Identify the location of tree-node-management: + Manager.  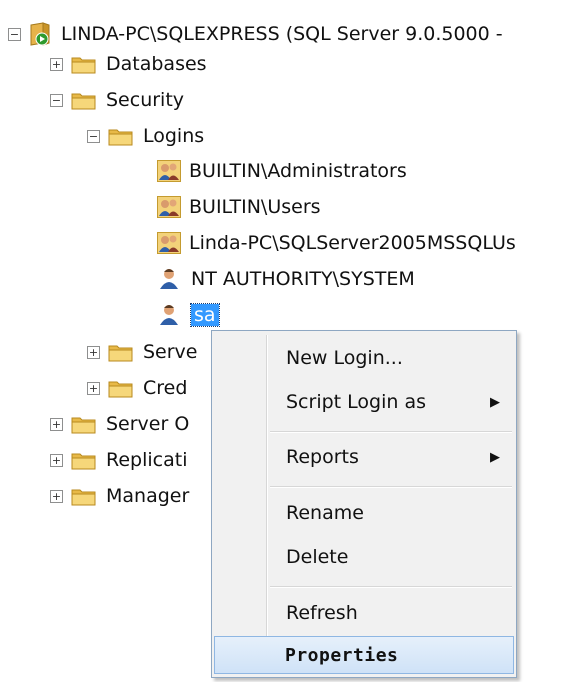
(119, 496).